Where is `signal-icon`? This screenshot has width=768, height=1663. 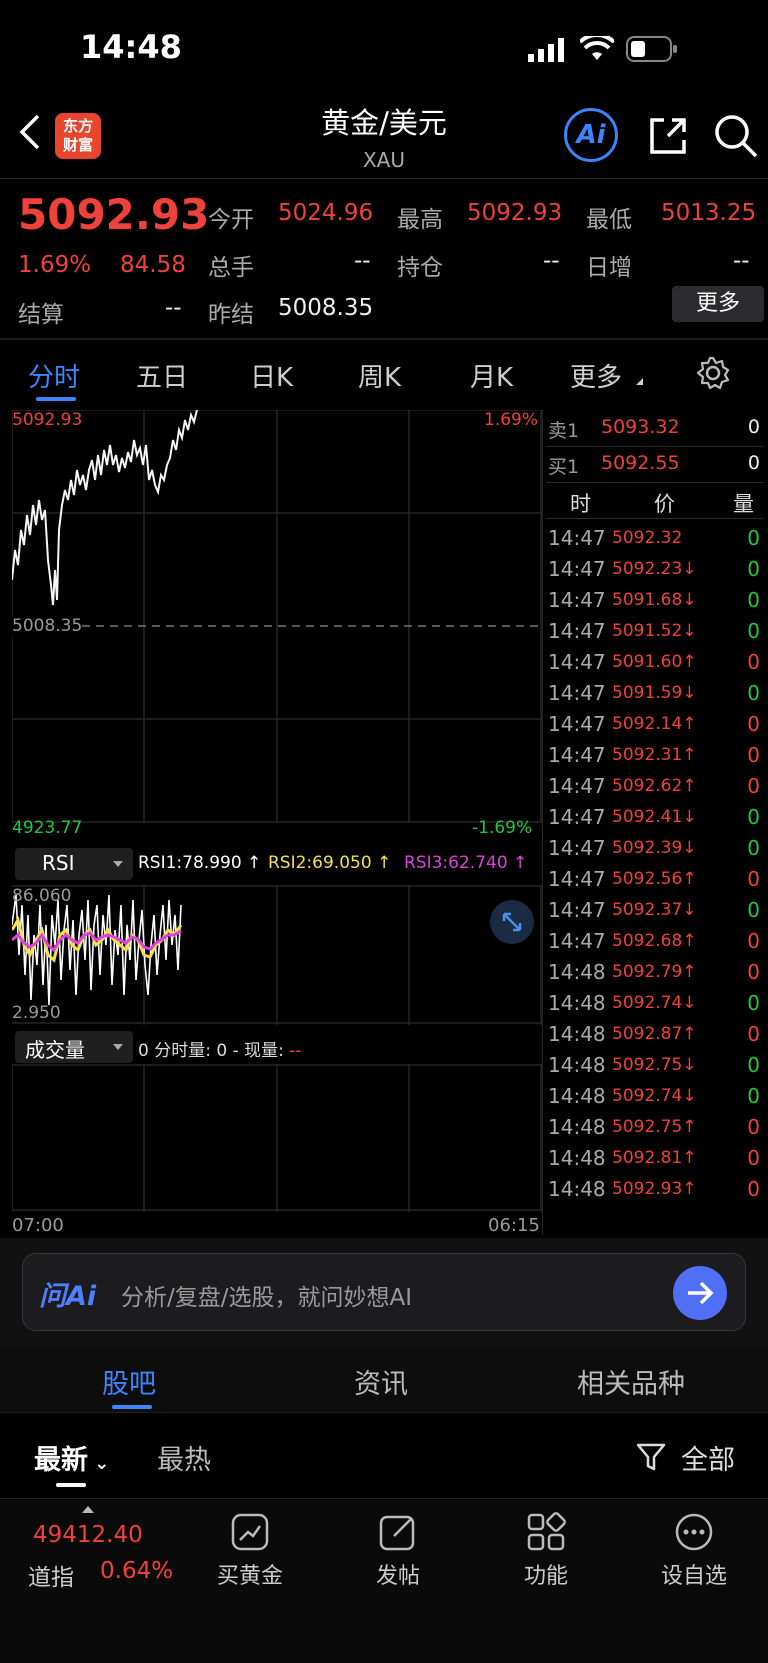
signal-icon is located at coordinates (548, 52).